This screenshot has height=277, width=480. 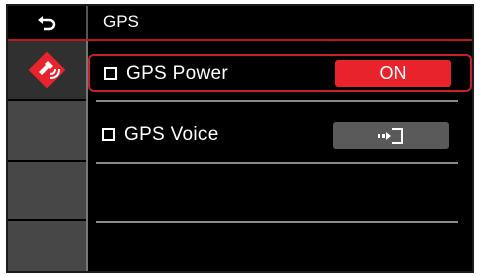 I want to click on gps-power-toggle: ON, so click(x=393, y=73).